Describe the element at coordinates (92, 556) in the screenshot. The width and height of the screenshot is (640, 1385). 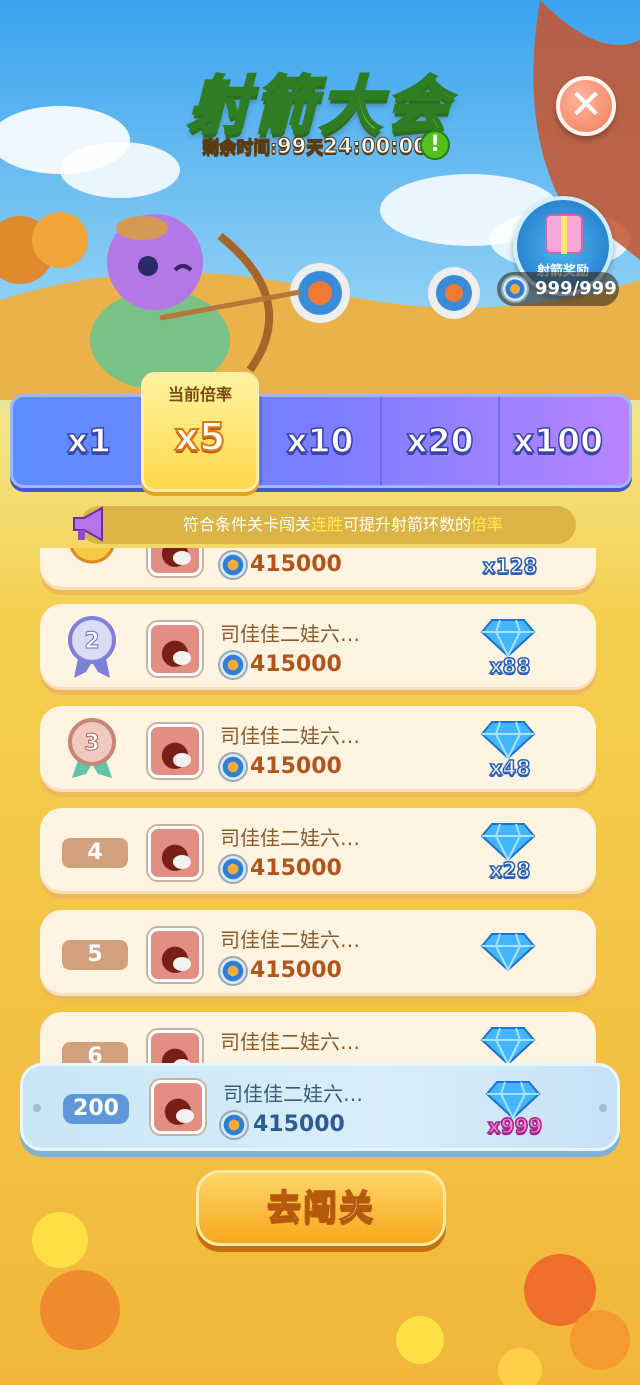
I see `gold-medal-icon: 1` at that location.